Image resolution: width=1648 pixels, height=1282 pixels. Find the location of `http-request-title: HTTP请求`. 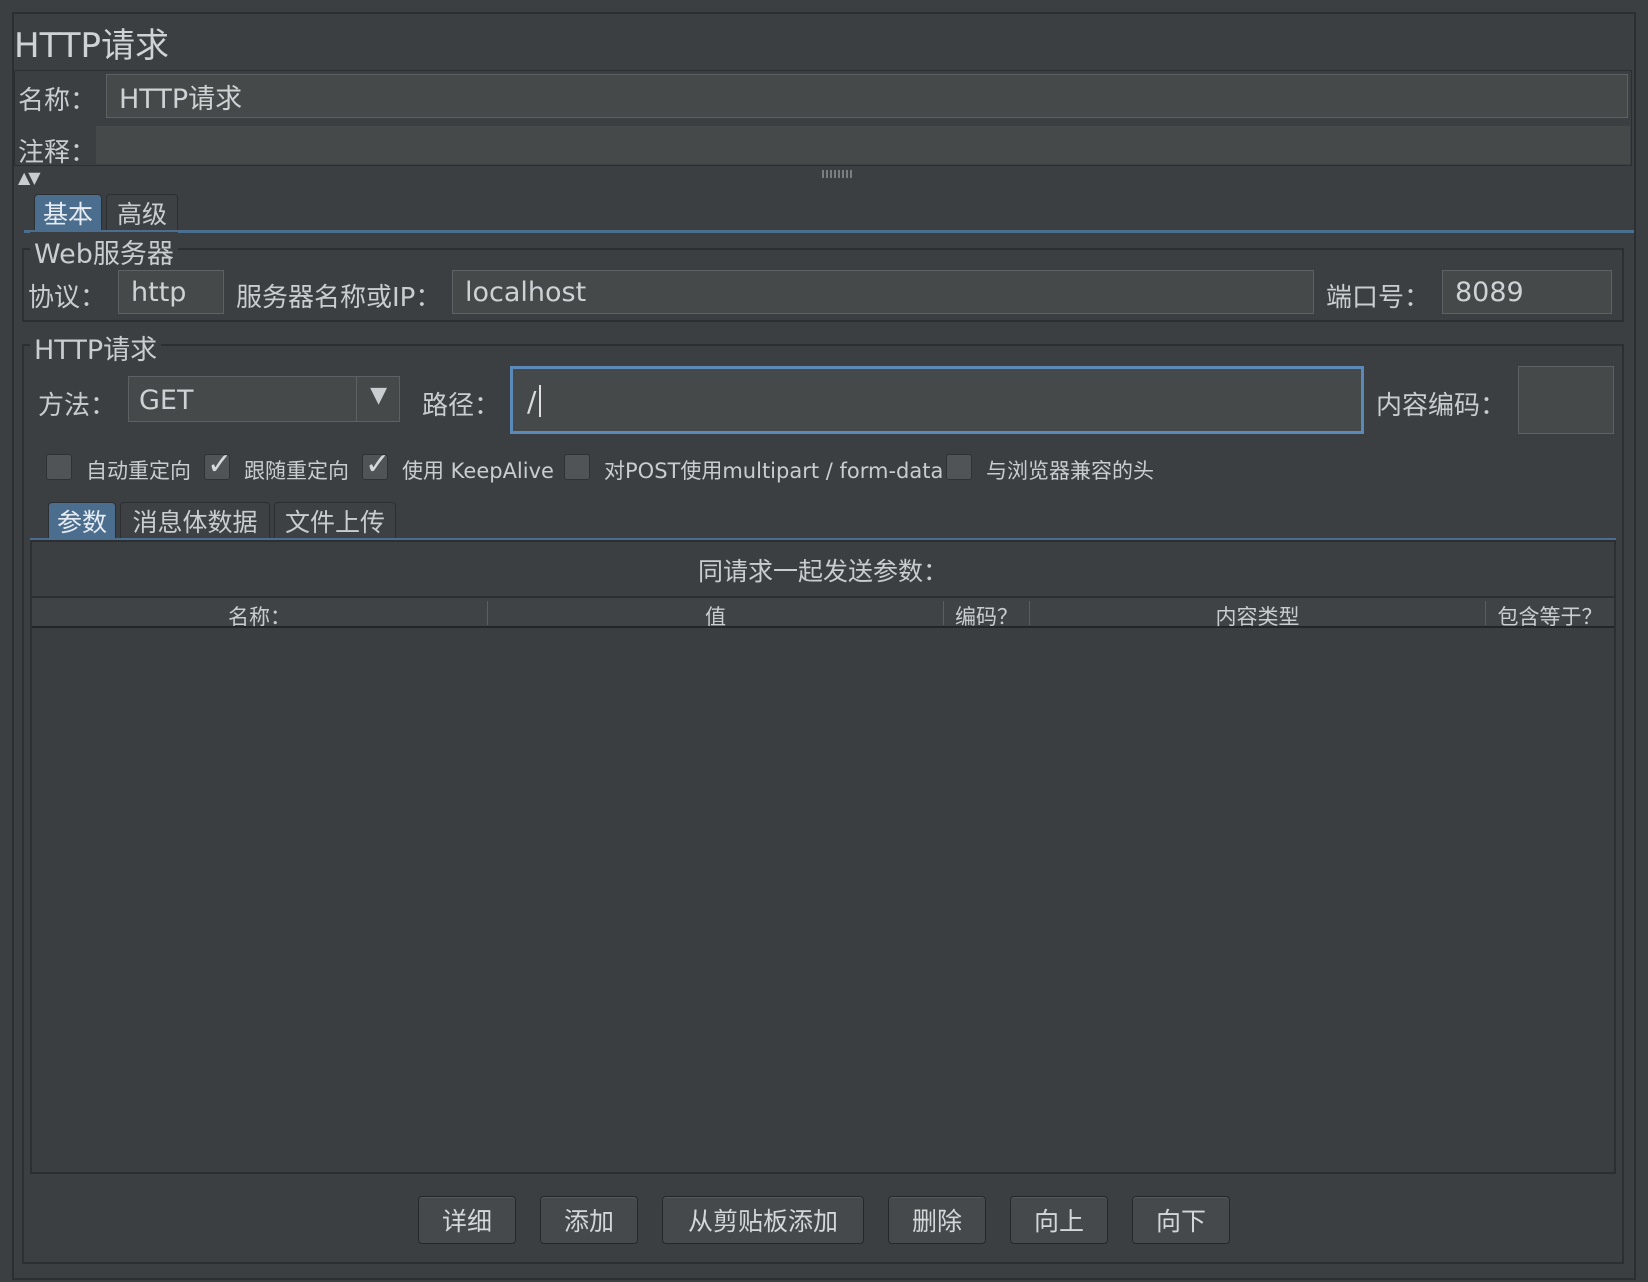

http-request-title: HTTP请求 is located at coordinates (96, 347).